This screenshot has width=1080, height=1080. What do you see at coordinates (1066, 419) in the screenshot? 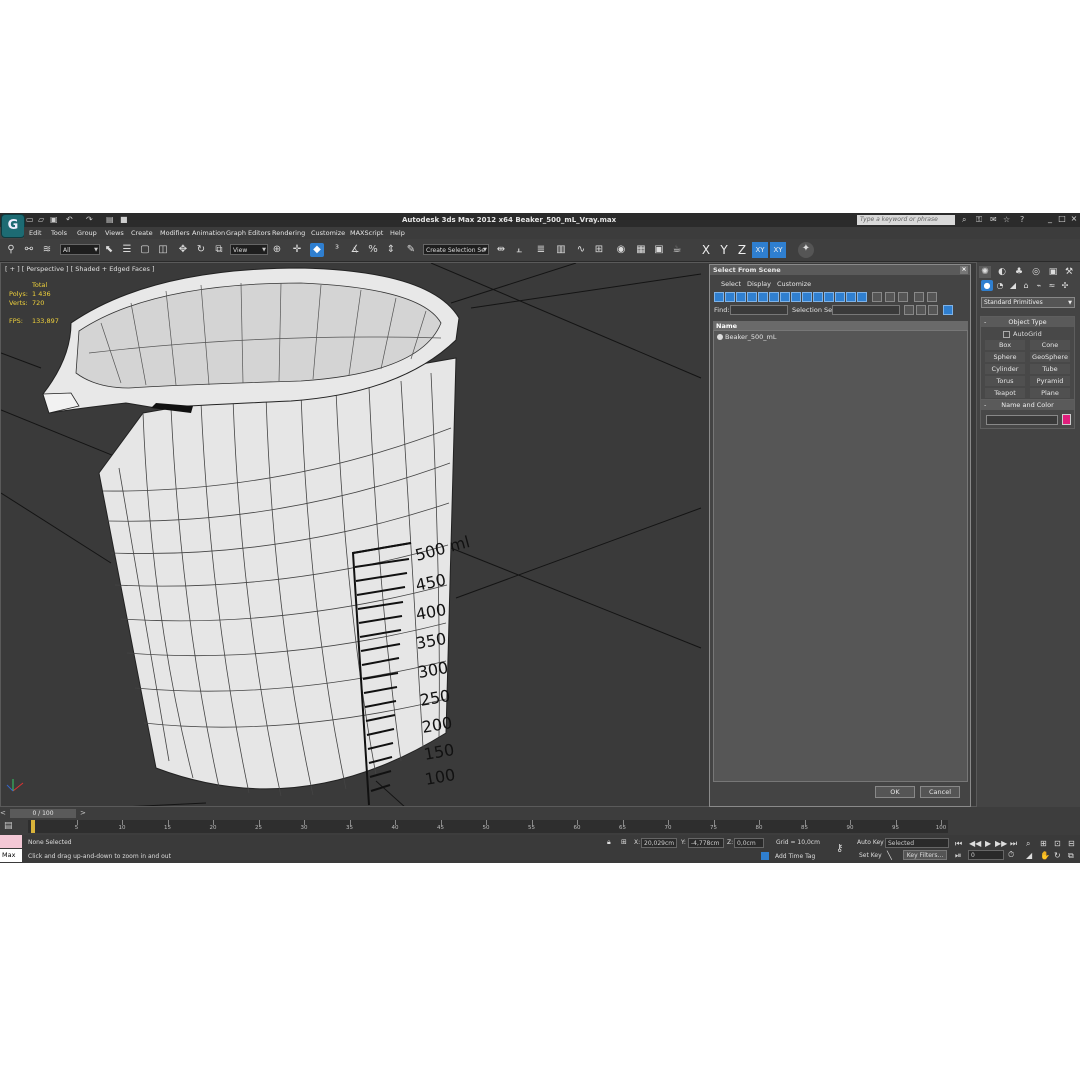
I see `object-color-swatch` at bounding box center [1066, 419].